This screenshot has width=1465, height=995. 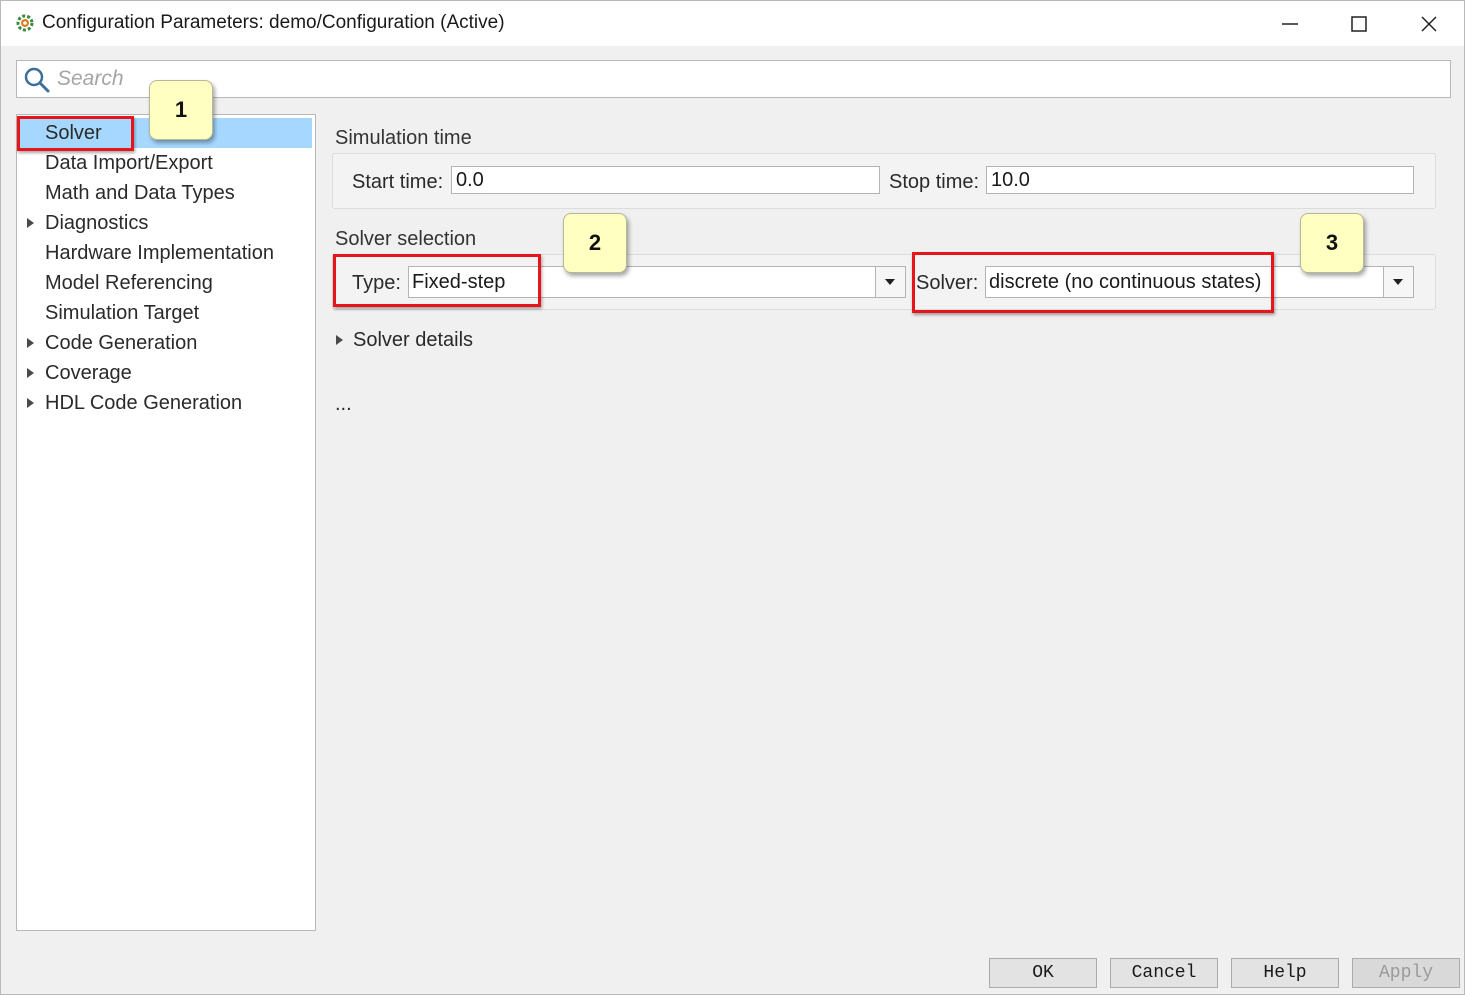 What do you see at coordinates (1200, 180) in the screenshot?
I see `stop-time-field: 10.0` at bounding box center [1200, 180].